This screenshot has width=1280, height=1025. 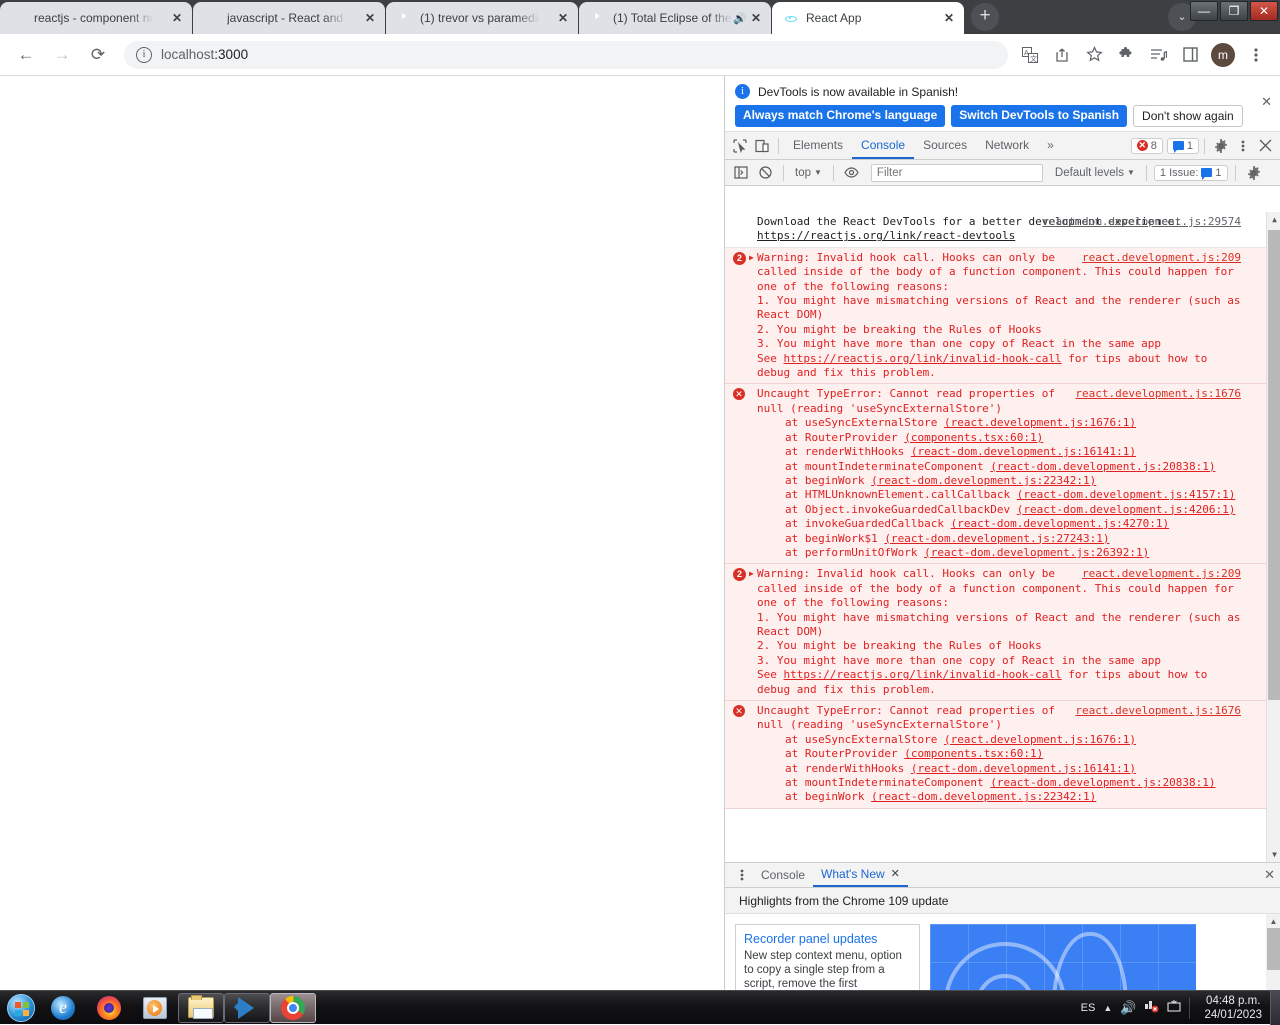 What do you see at coordinates (1151, 1007) in the screenshot?
I see `network-error-icon` at bounding box center [1151, 1007].